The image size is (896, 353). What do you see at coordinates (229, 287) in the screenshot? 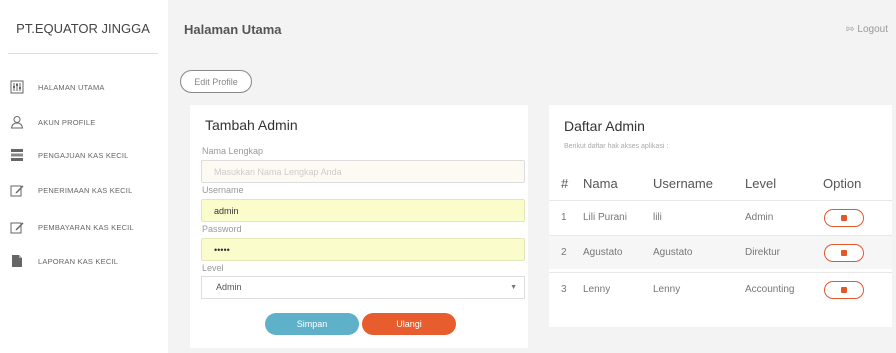
I see `level-selected-value: Admin` at bounding box center [229, 287].